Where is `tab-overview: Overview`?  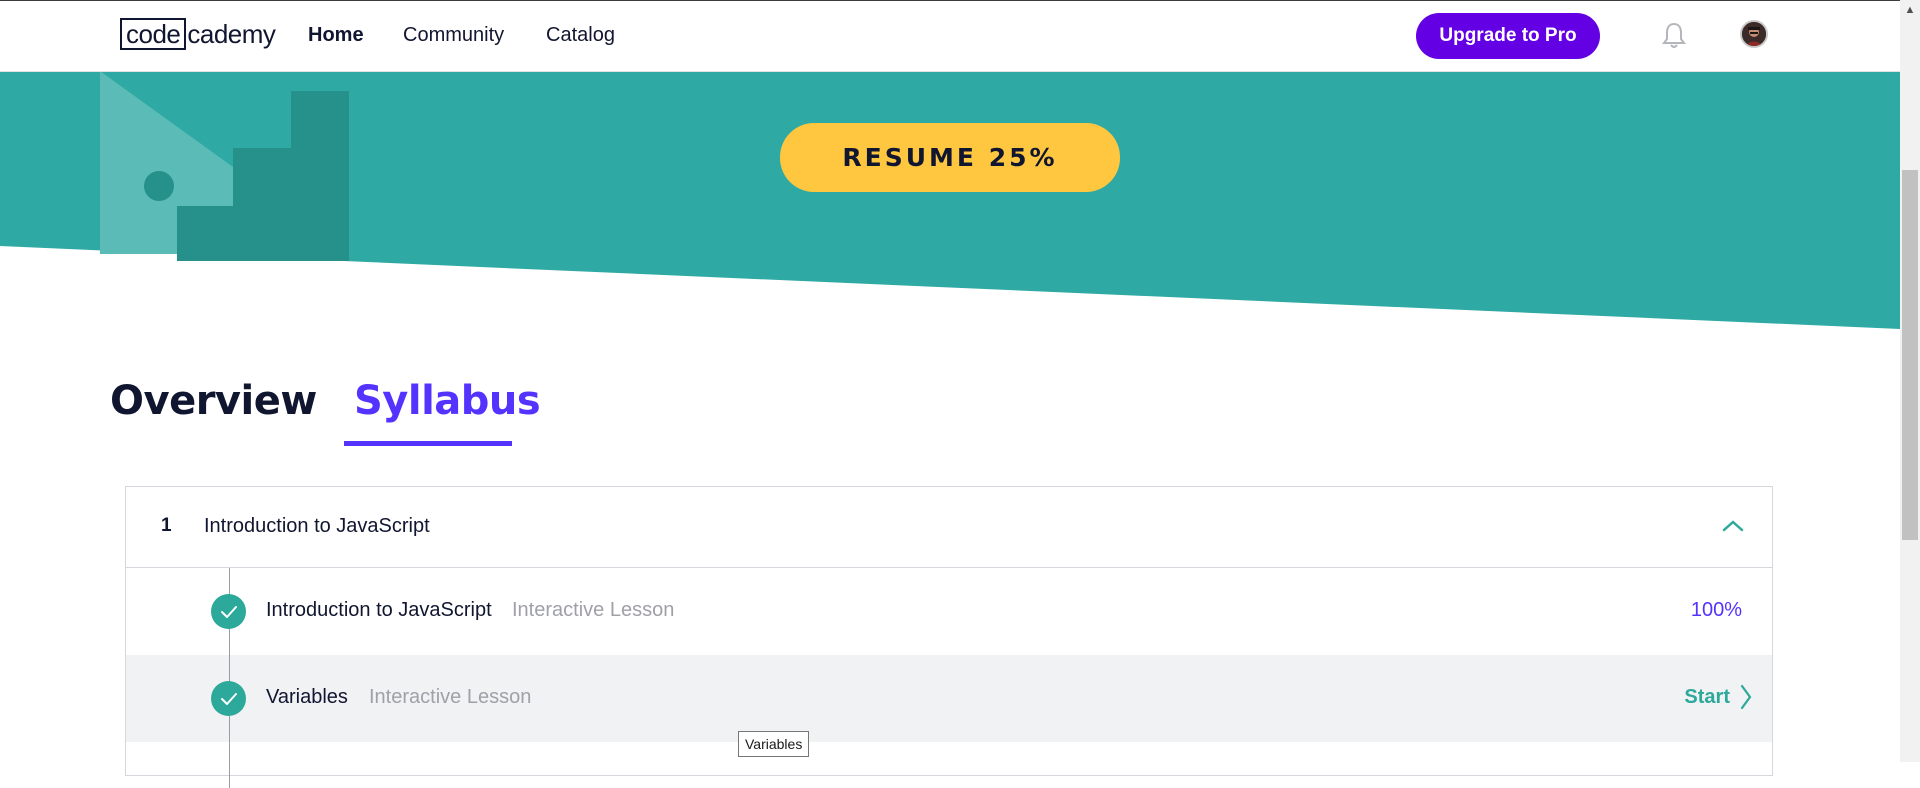 tab-overview: Overview is located at coordinates (213, 401).